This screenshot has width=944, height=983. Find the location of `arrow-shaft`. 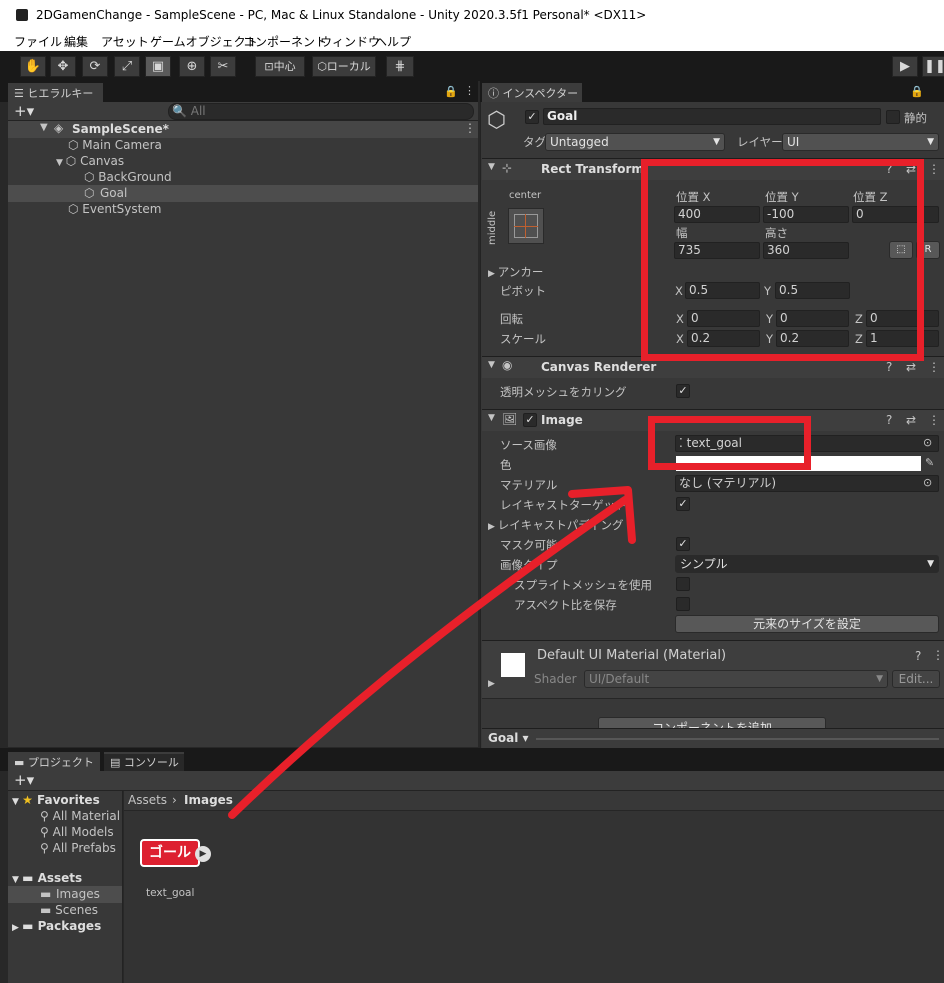

arrow-shaft is located at coordinates (428, 657).